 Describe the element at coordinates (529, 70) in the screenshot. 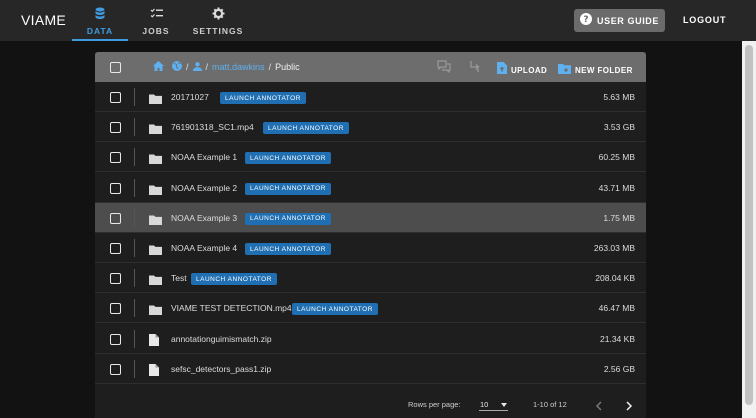

I see `upload-label: UPLOAD` at that location.